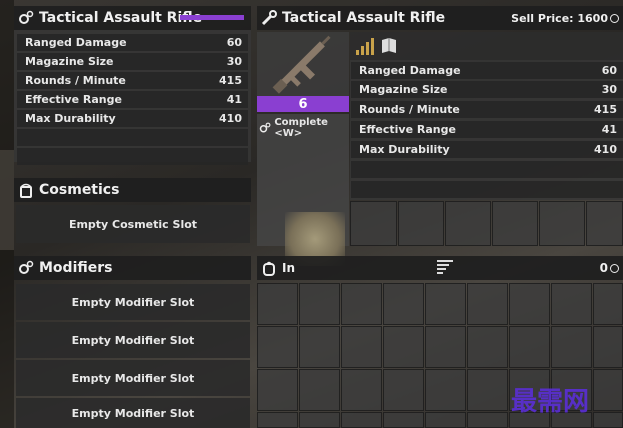 This screenshot has width=623, height=428. What do you see at coordinates (289, 268) in the screenshot?
I see `inventory-label: In` at bounding box center [289, 268].